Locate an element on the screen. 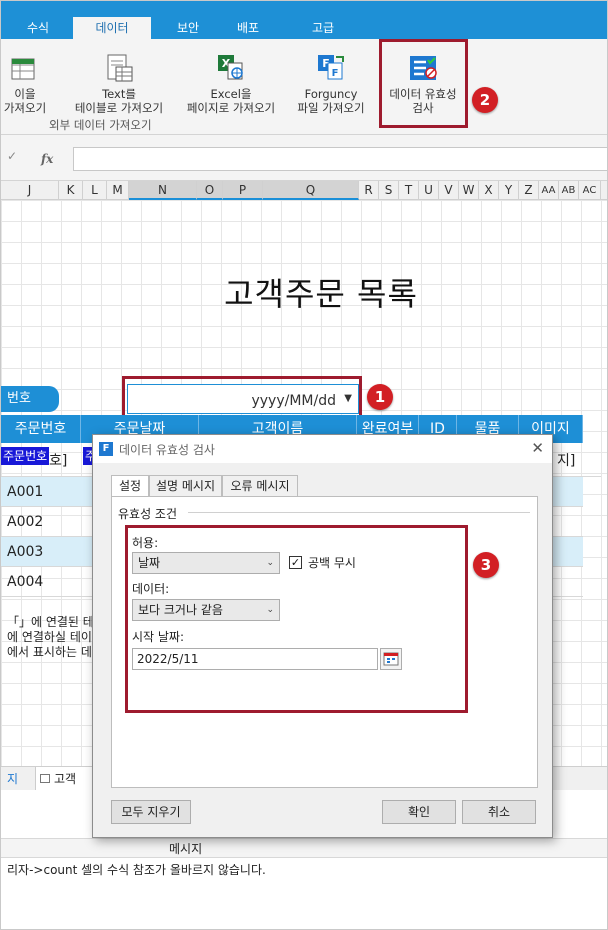 The image size is (608, 930). column-header: O is located at coordinates (210, 190).